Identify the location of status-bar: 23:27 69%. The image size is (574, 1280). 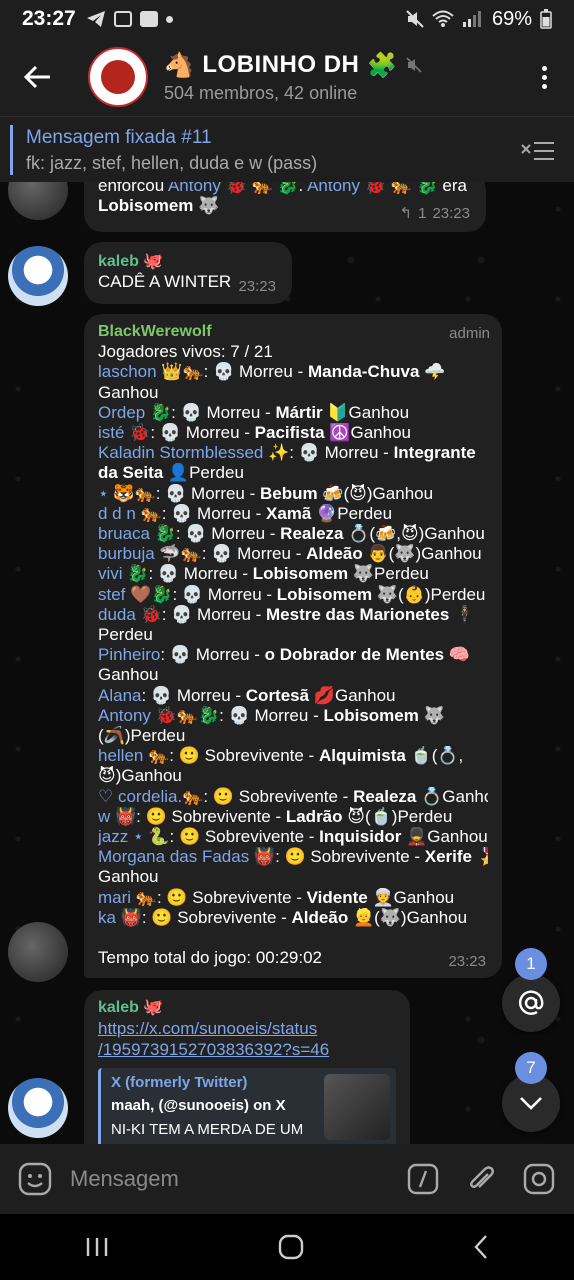
(287, 19).